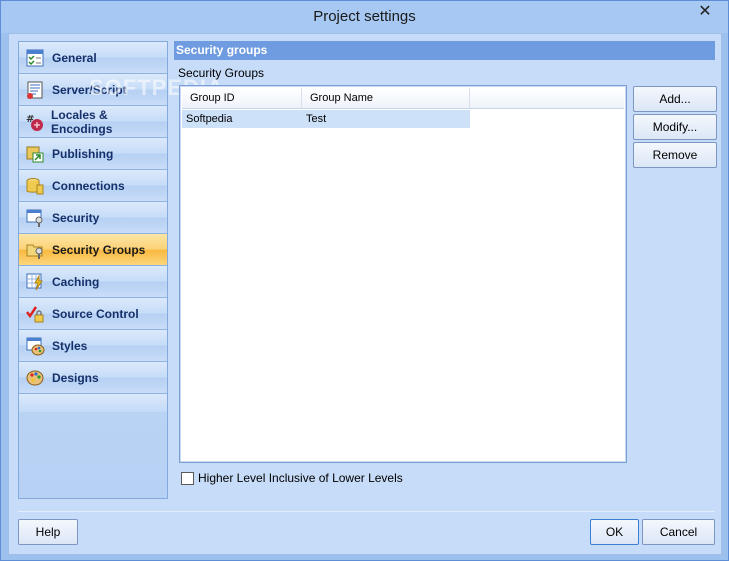  What do you see at coordinates (89, 89) in the screenshot?
I see `sidebar-item-label: Server/Script` at bounding box center [89, 89].